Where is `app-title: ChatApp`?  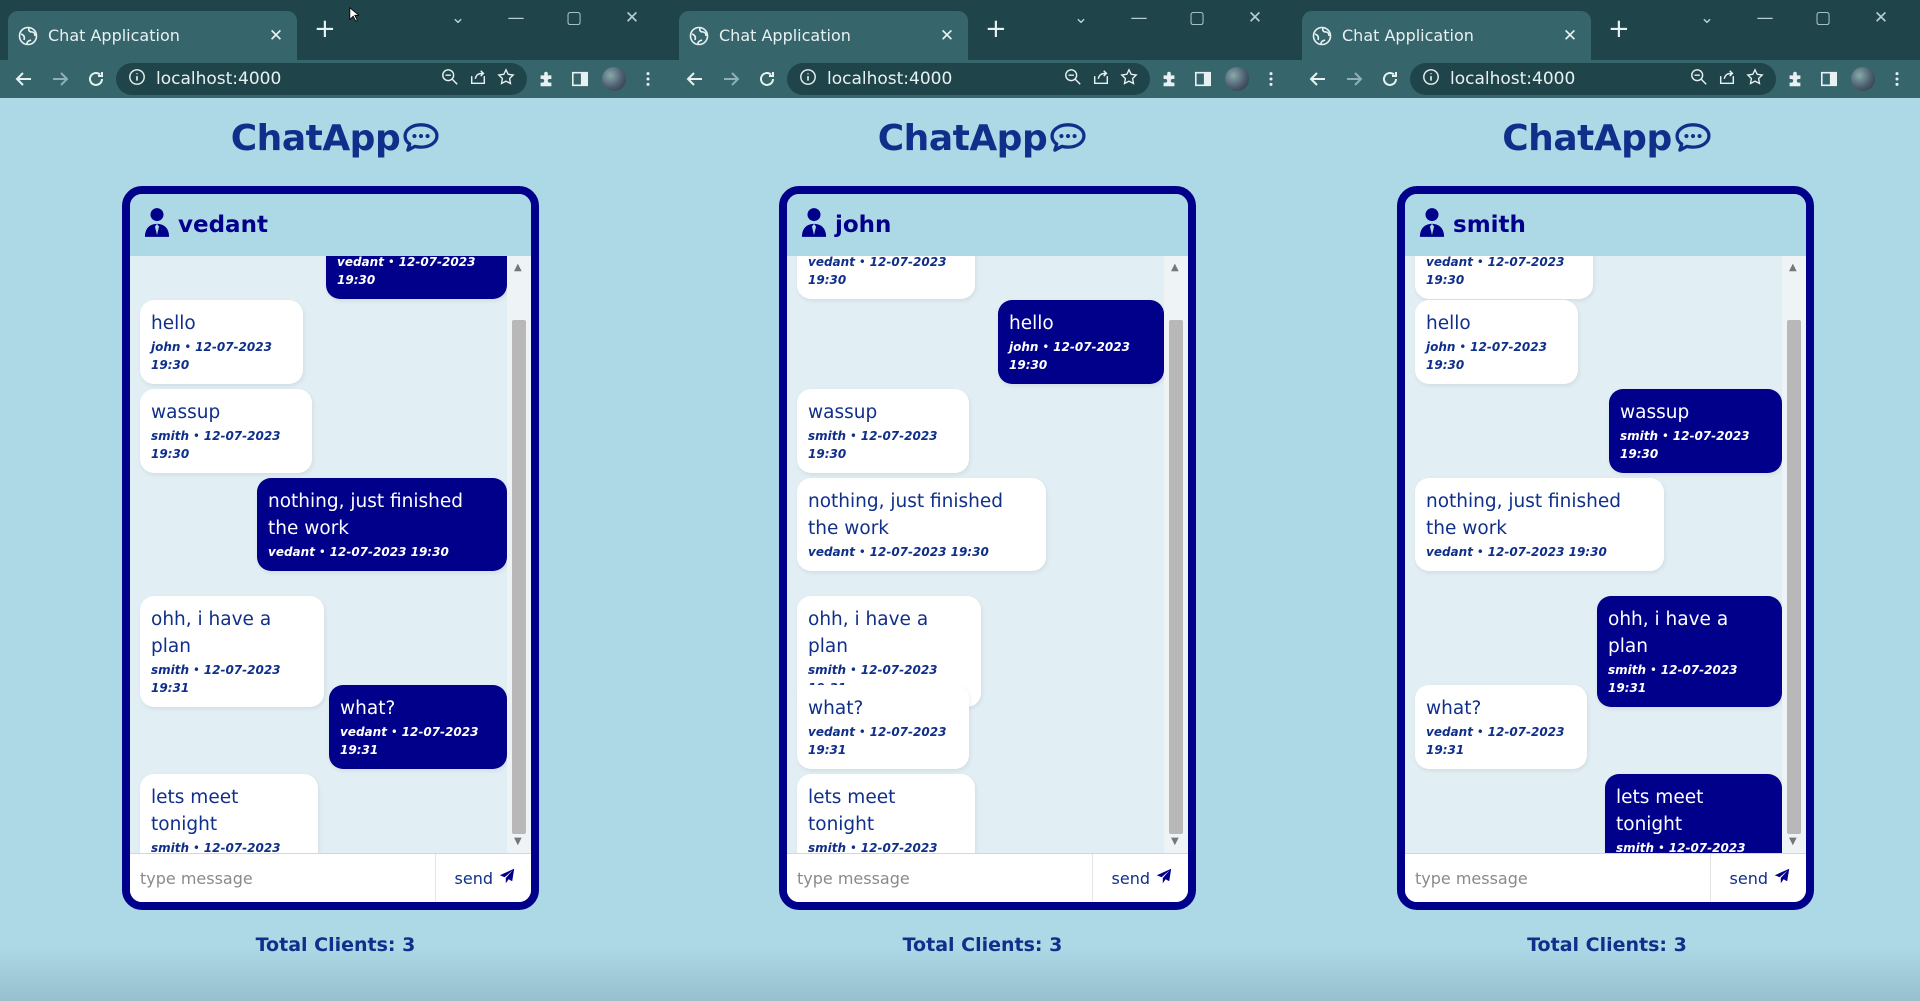
app-title: ChatApp is located at coordinates (962, 138).